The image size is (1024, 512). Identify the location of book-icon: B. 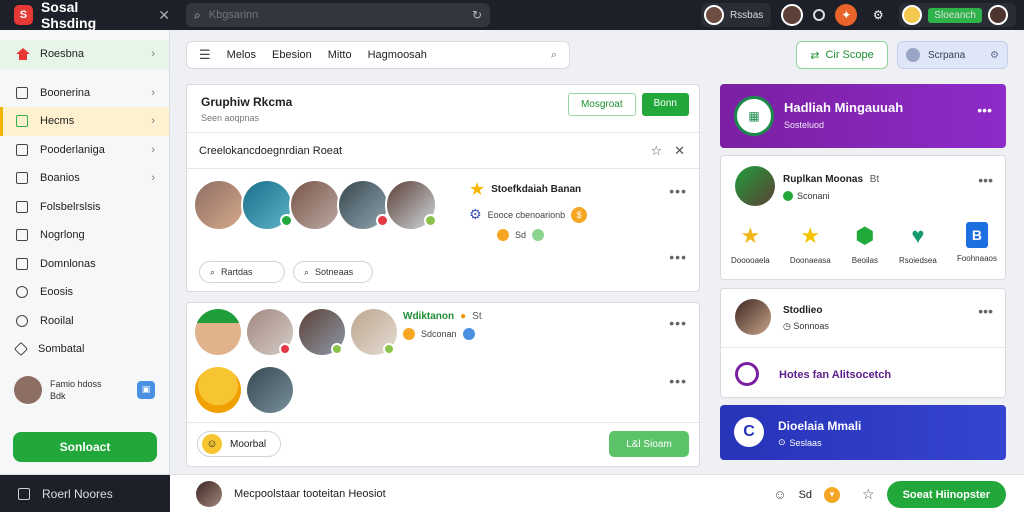
(976, 235).